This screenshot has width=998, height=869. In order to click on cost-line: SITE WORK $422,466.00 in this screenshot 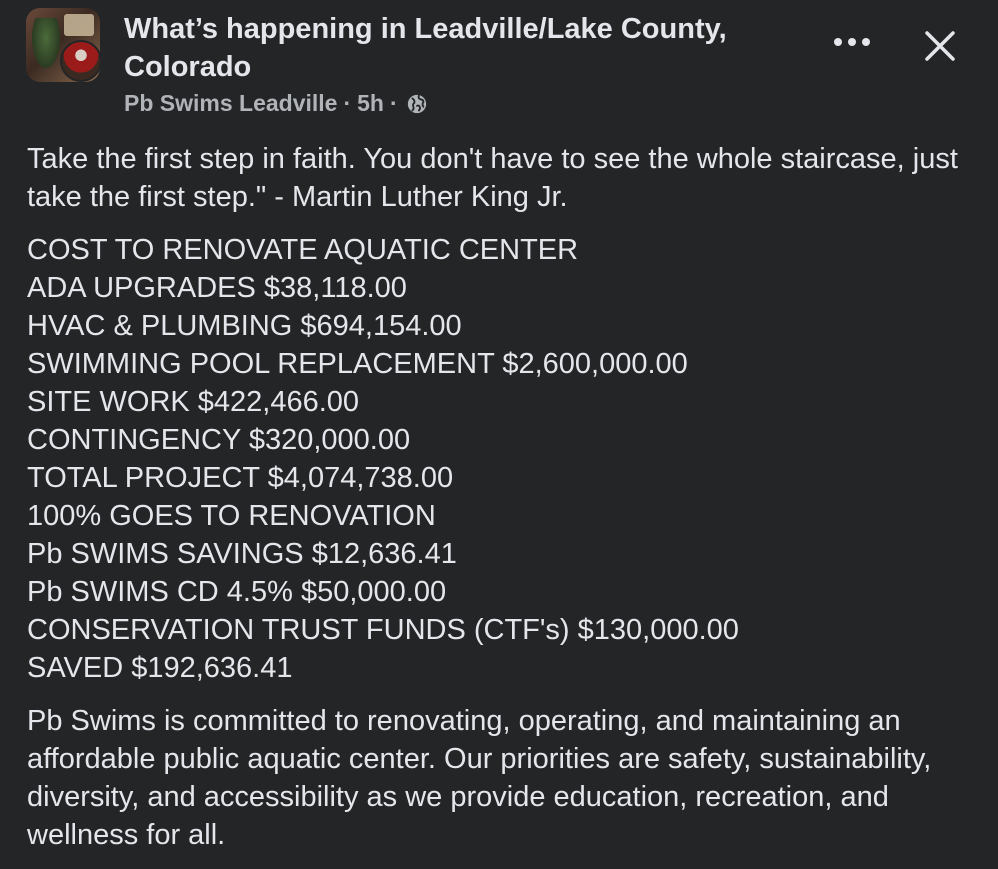, I will do `click(193, 402)`.